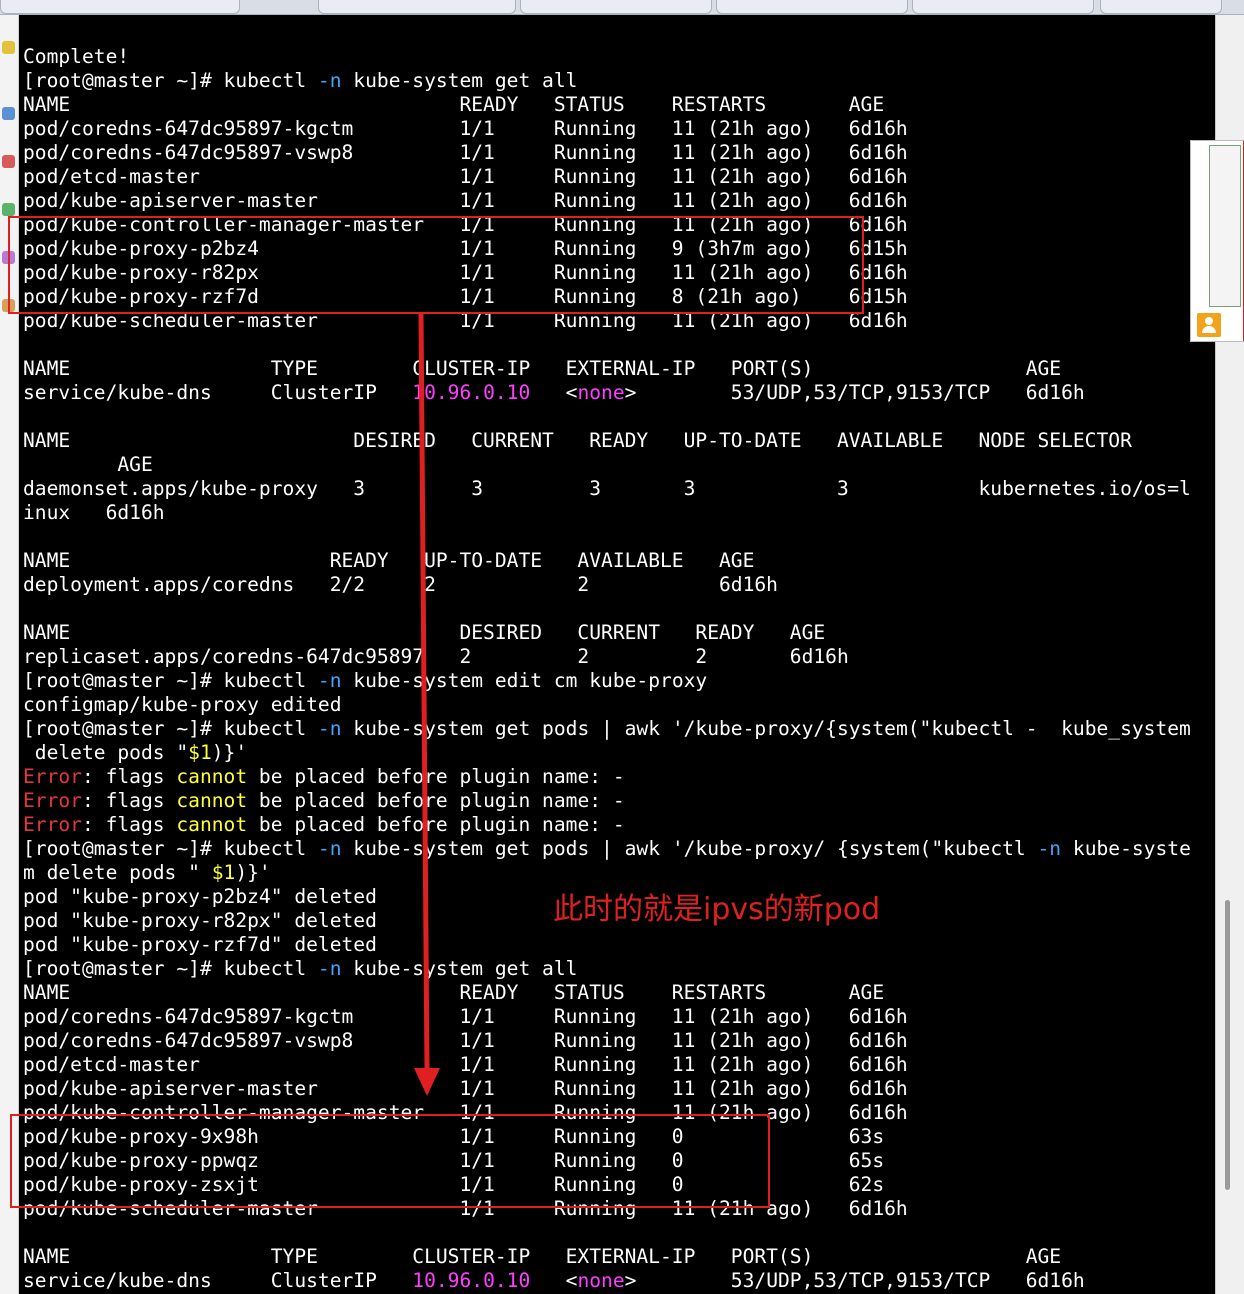 The image size is (1244, 1294). I want to click on terminal-line: NAME READY UP-TO-DATE AVAILABLE AGE, so click(388, 561).